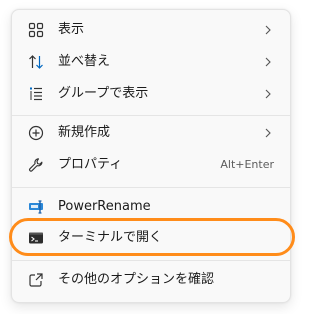 The height and width of the screenshot is (314, 320). What do you see at coordinates (84, 61) in the screenshot?
I see `menu-item-label: 並べ替え` at bounding box center [84, 61].